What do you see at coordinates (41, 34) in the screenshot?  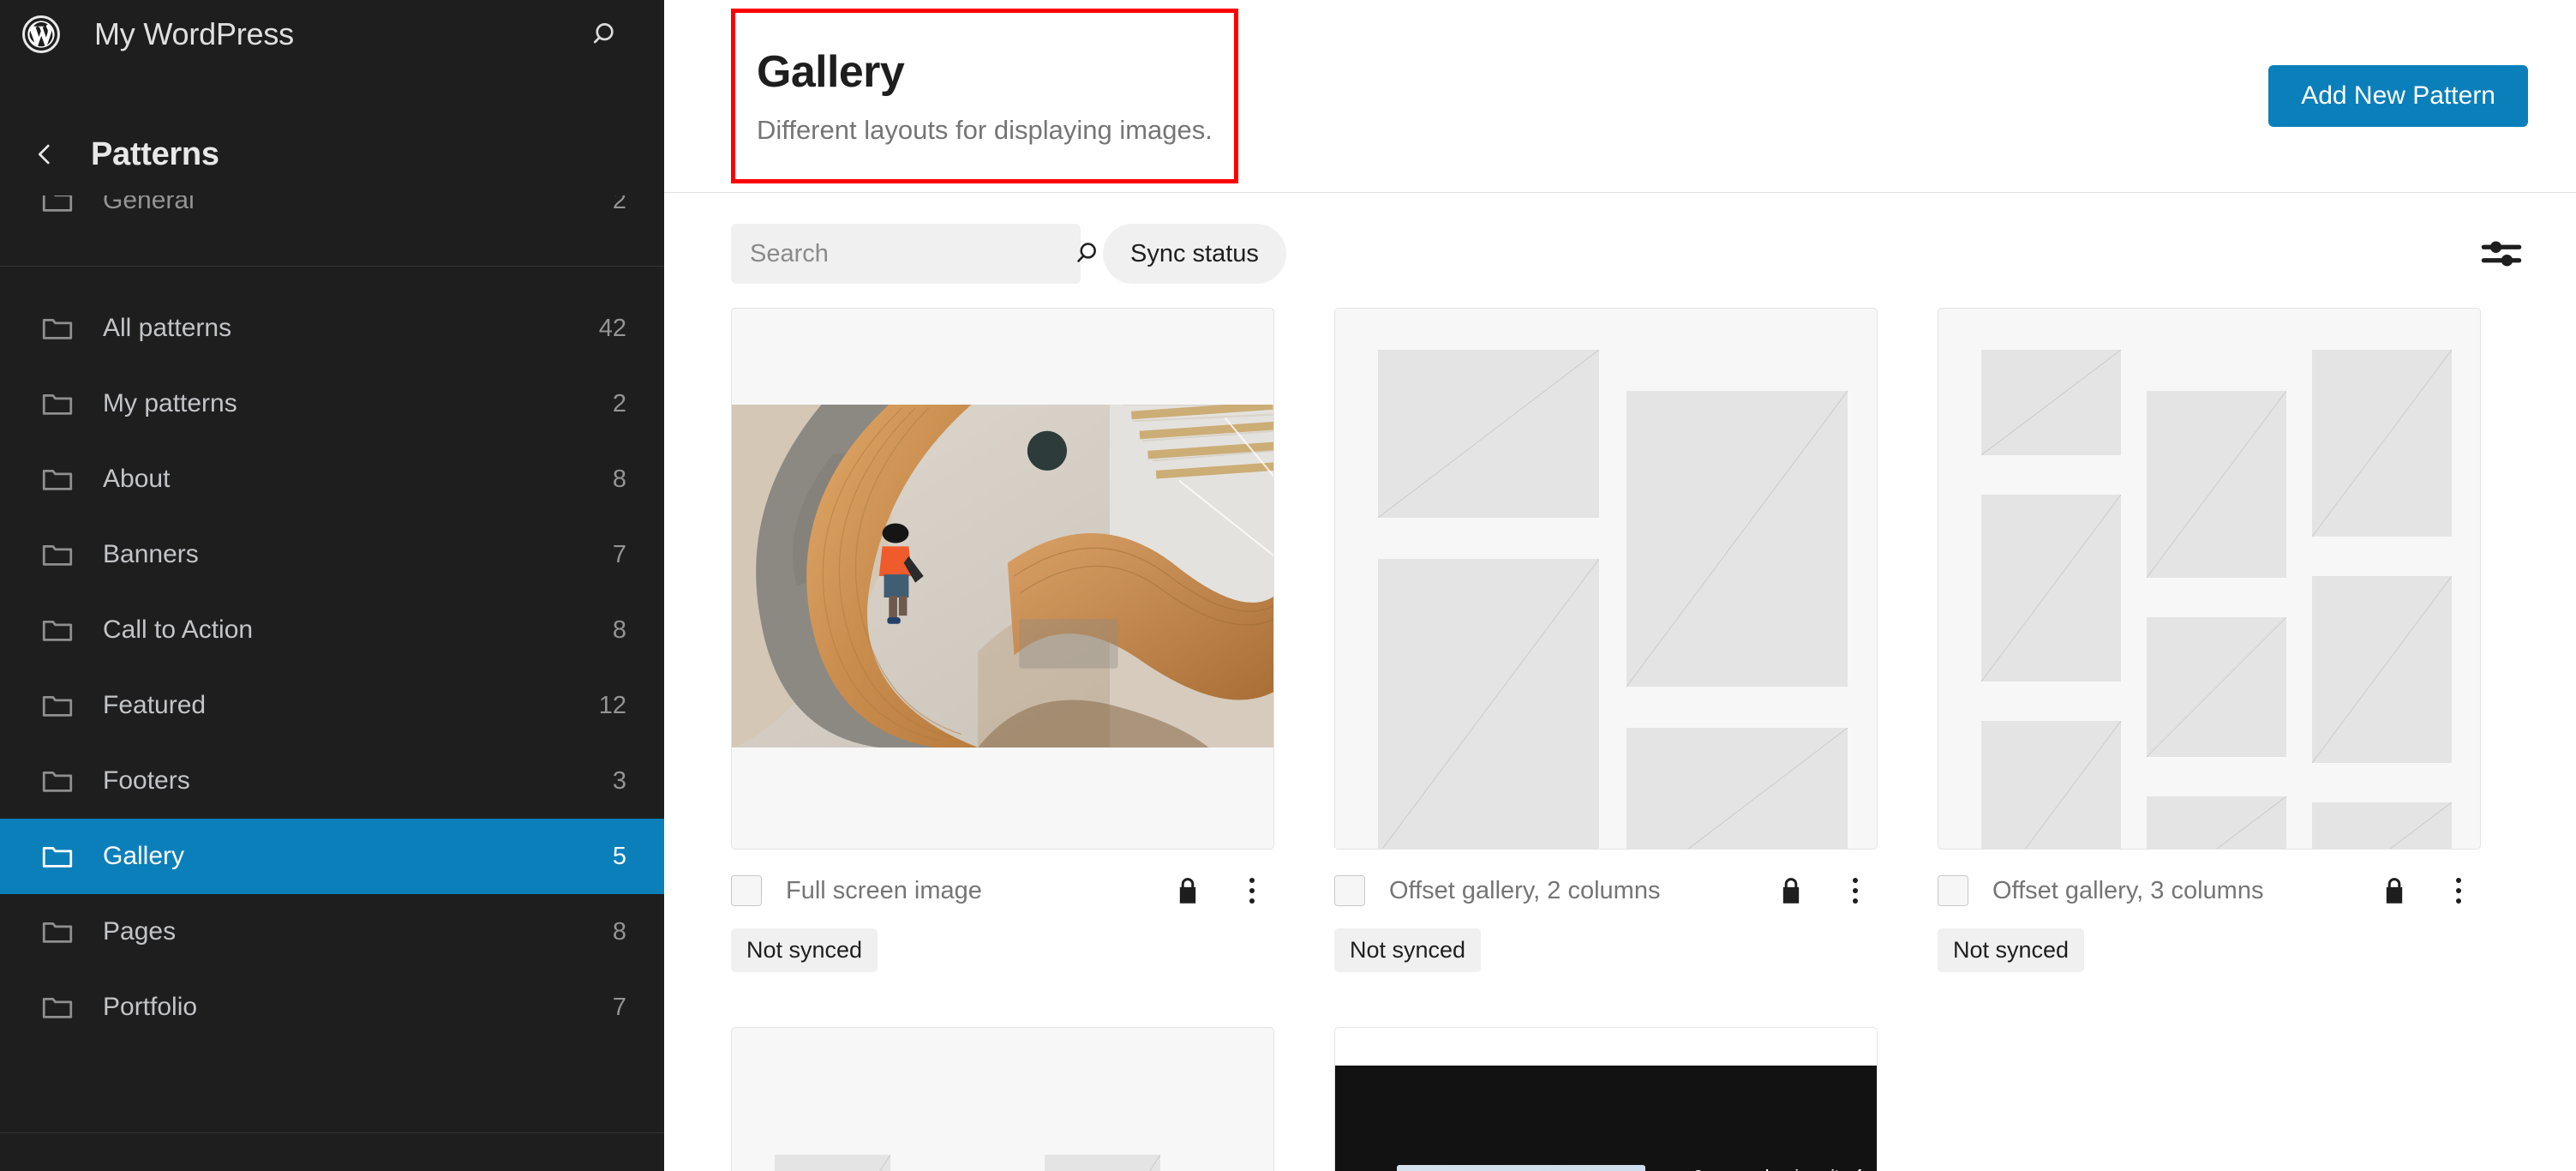 I see `wordpress-logo-icon` at bounding box center [41, 34].